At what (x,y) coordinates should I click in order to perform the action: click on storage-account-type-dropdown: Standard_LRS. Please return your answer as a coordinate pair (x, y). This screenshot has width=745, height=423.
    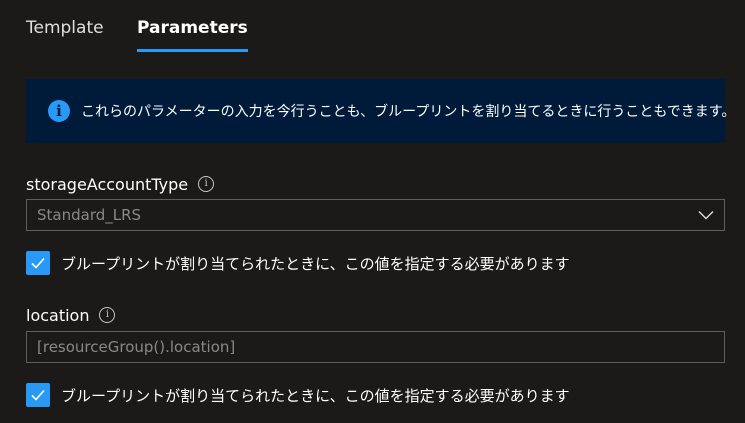
    Looking at the image, I should click on (375, 215).